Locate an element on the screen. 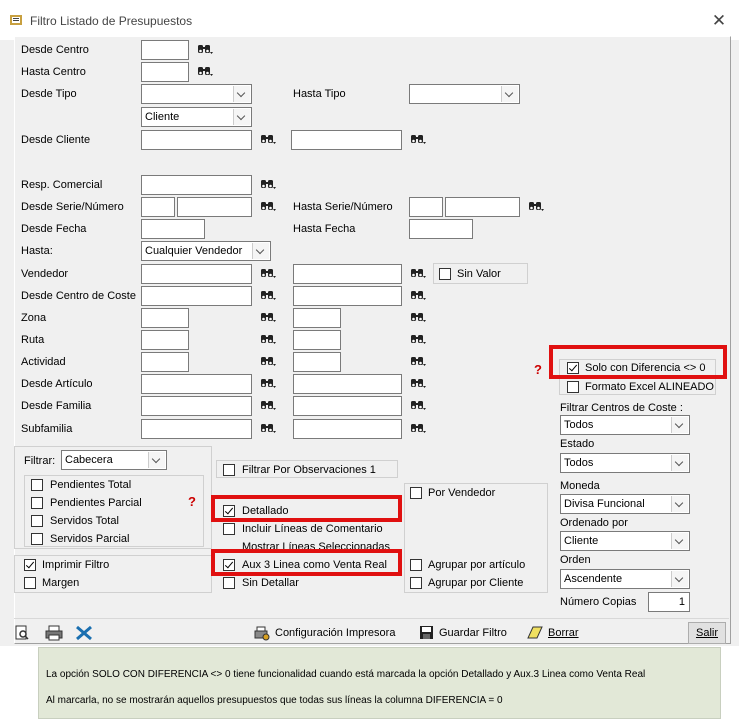 The width and height of the screenshot is (739, 723). servidos-parcial-checkbox is located at coordinates (37, 539).